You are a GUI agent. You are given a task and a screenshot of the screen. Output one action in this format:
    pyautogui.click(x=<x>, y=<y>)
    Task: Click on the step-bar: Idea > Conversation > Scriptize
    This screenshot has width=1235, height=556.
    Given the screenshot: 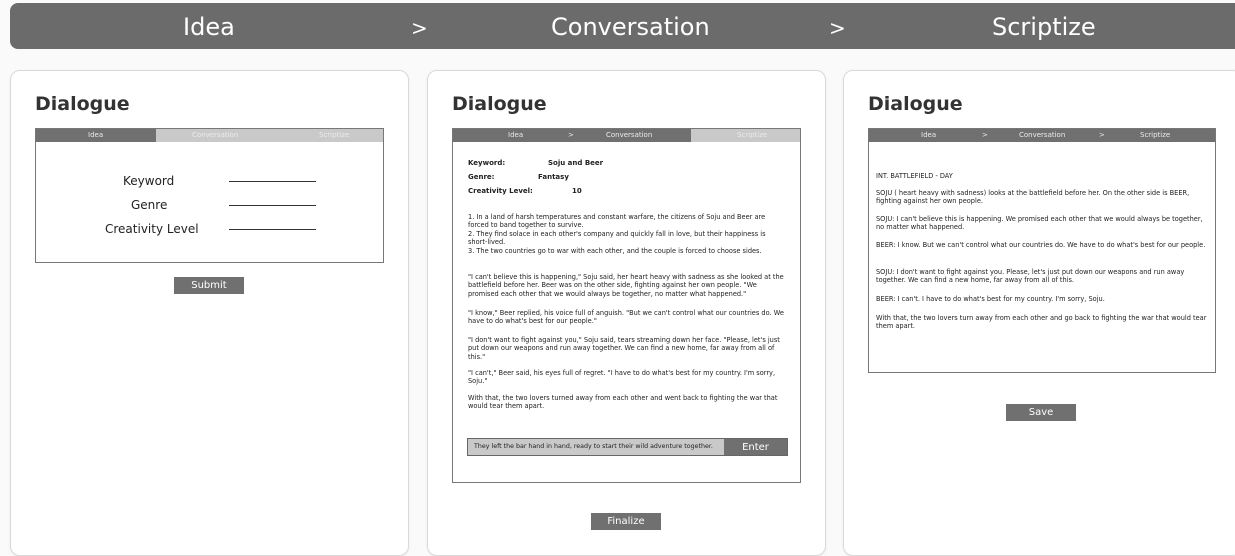 What is the action you would take?
    pyautogui.click(x=622, y=26)
    